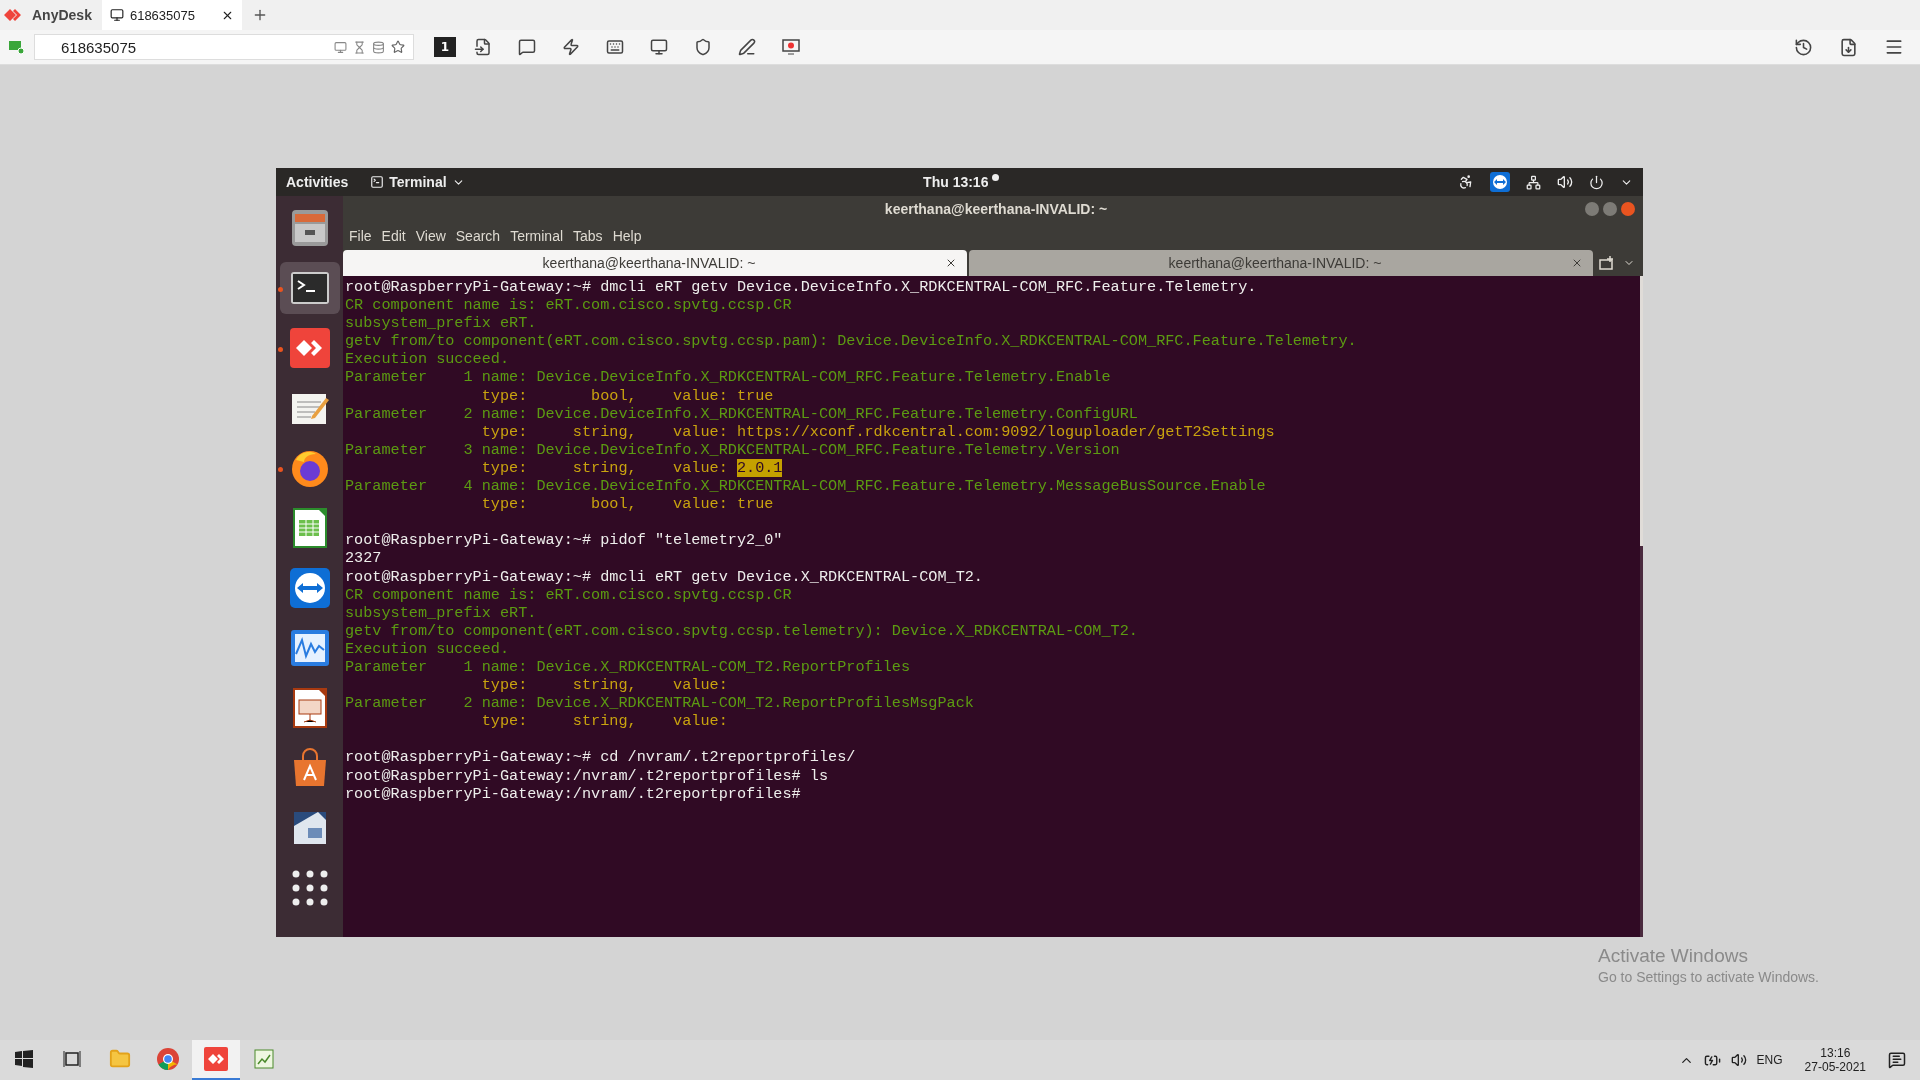  I want to click on chrome-ball-icon, so click(168, 1059).